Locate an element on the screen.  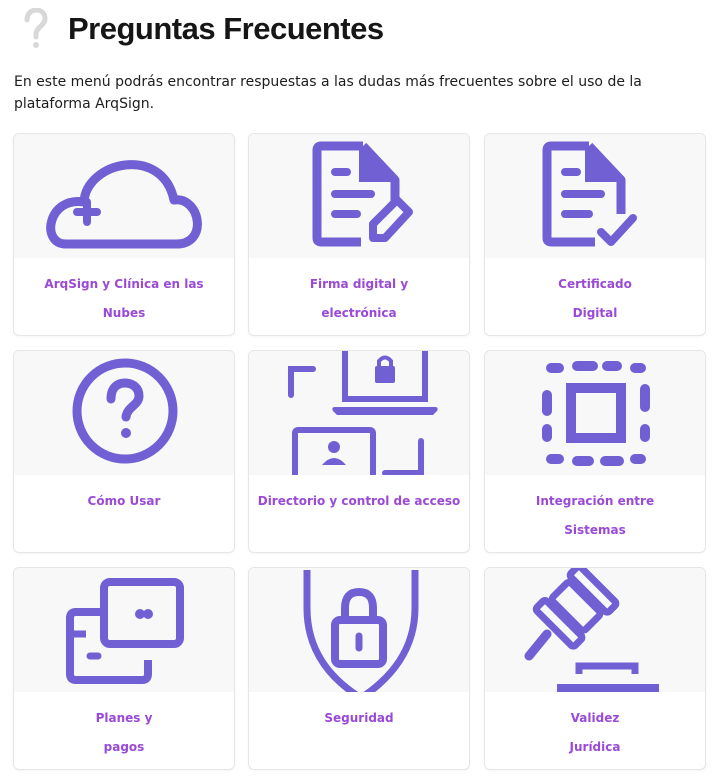
faq-card-cloud: ArqSign y Clínica en las Nubes is located at coordinates (124, 234).